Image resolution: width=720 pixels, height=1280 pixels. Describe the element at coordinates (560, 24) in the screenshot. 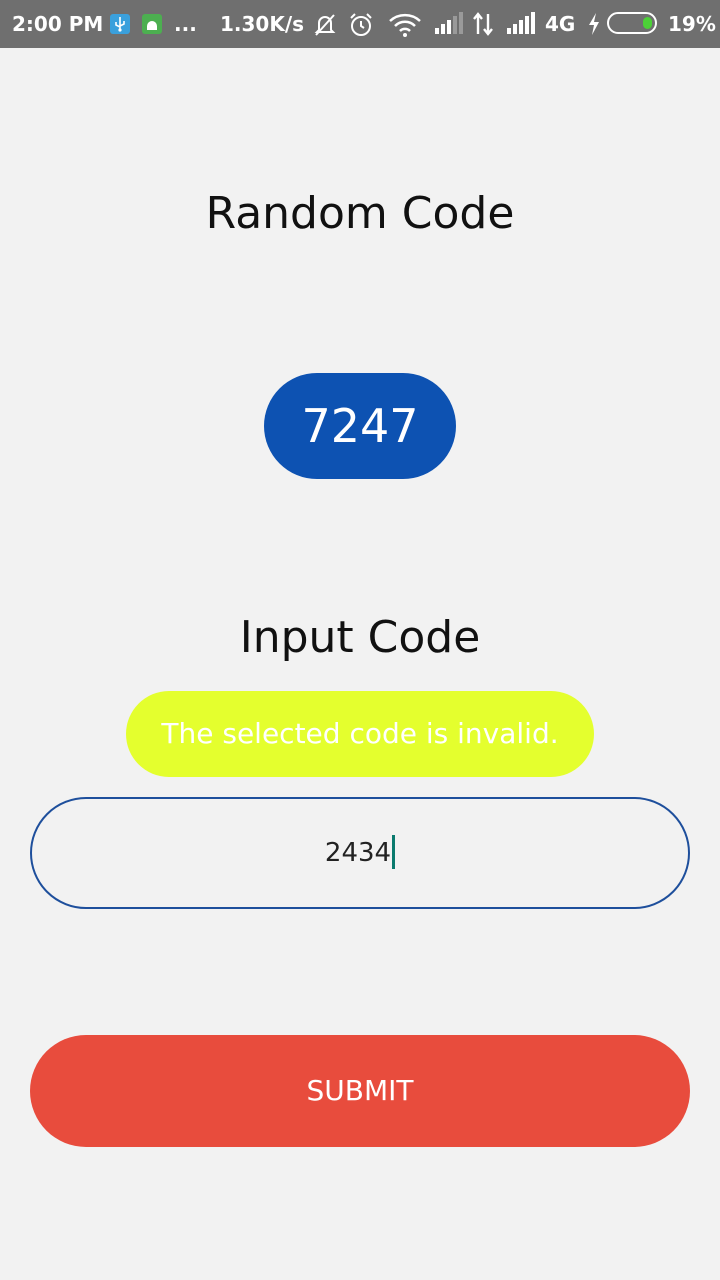

I see `network-type: 4G` at that location.